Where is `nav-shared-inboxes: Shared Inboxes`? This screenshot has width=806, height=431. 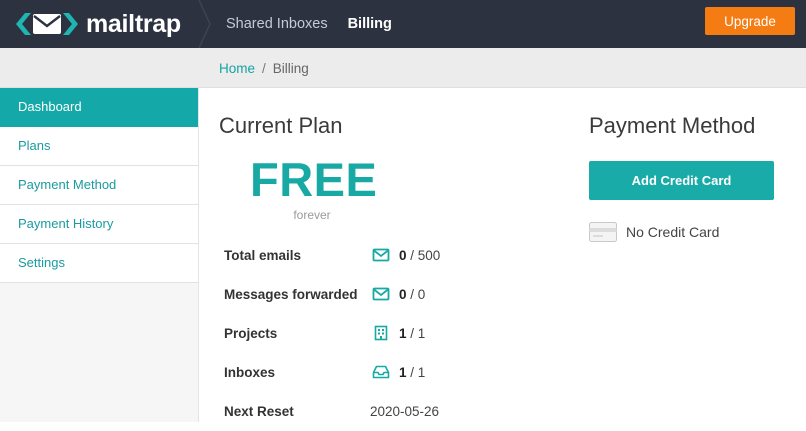
nav-shared-inboxes: Shared Inboxes is located at coordinates (277, 24).